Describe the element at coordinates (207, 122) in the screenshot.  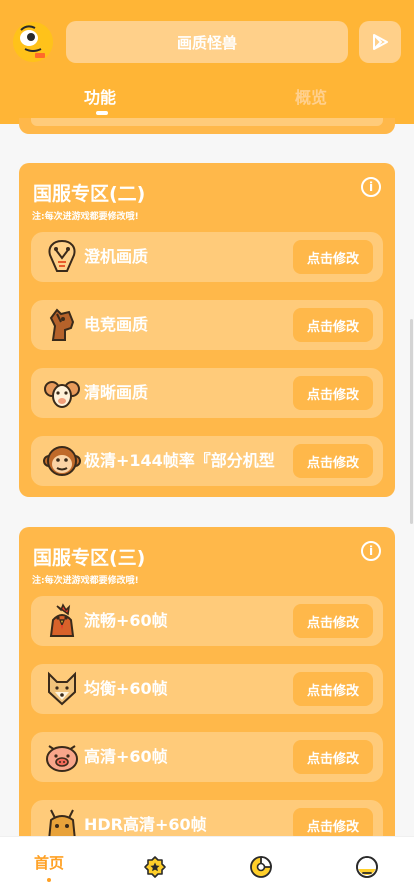
I see `previous-item-tail` at that location.